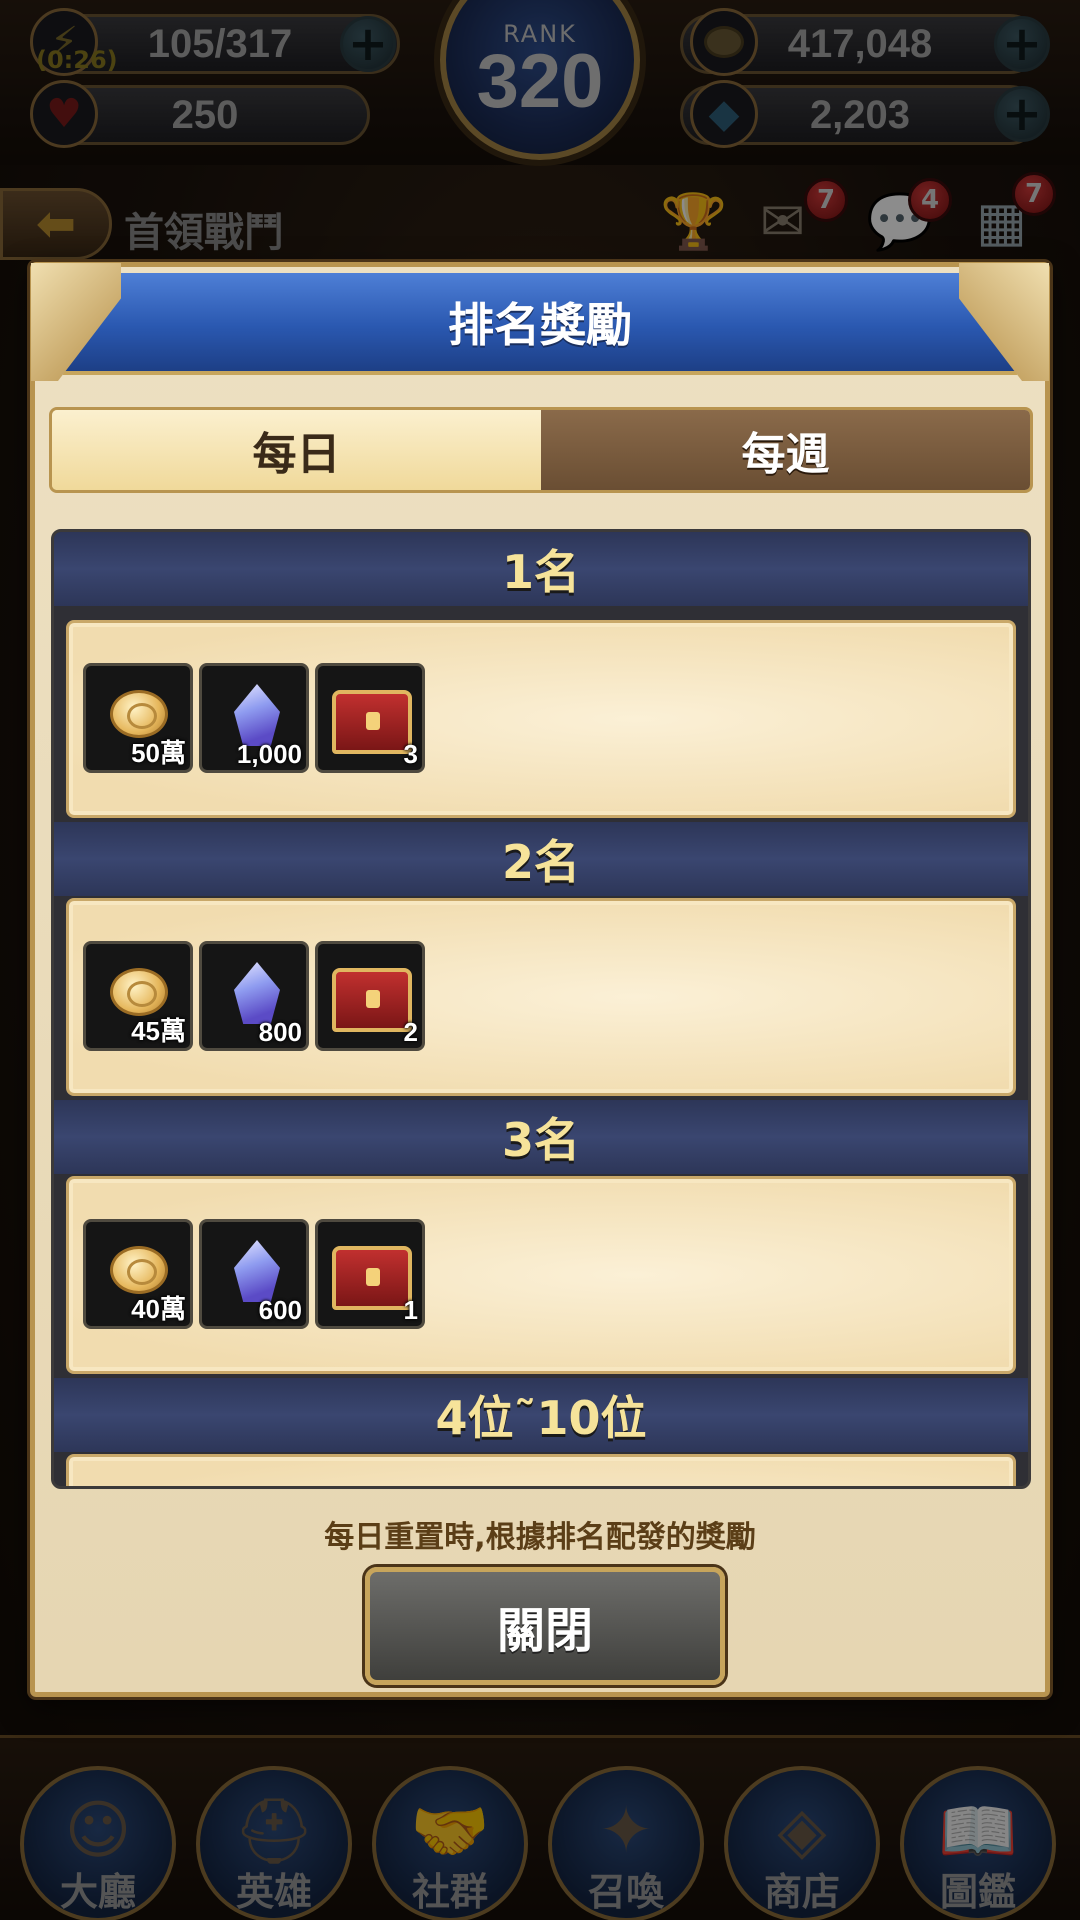 This screenshot has height=1920, width=1080. I want to click on reward-item: 40萬, so click(138, 1274).